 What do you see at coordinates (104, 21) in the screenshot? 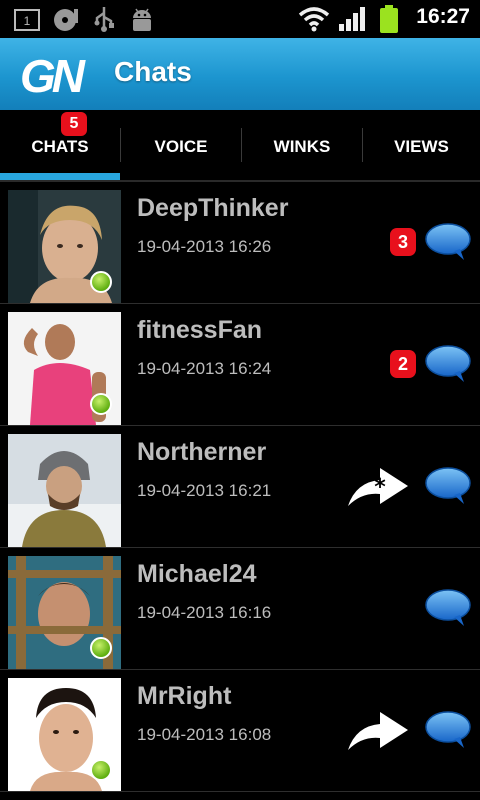
I see `usb-icon` at bounding box center [104, 21].